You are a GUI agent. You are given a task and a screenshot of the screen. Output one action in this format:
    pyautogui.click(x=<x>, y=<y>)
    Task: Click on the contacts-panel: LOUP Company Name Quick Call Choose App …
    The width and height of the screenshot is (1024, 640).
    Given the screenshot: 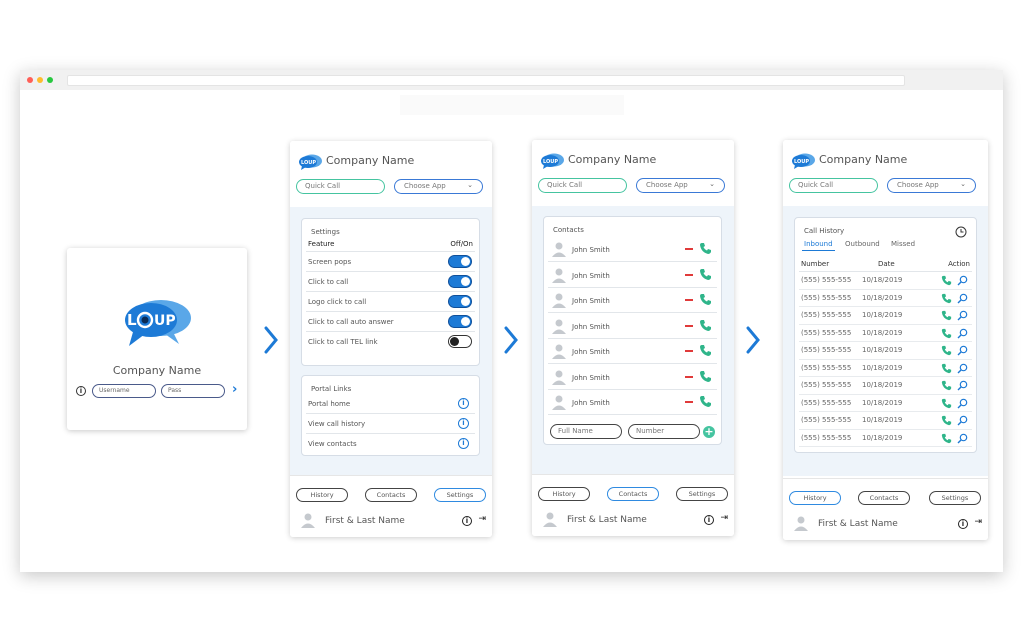 What is the action you would take?
    pyautogui.click(x=633, y=338)
    